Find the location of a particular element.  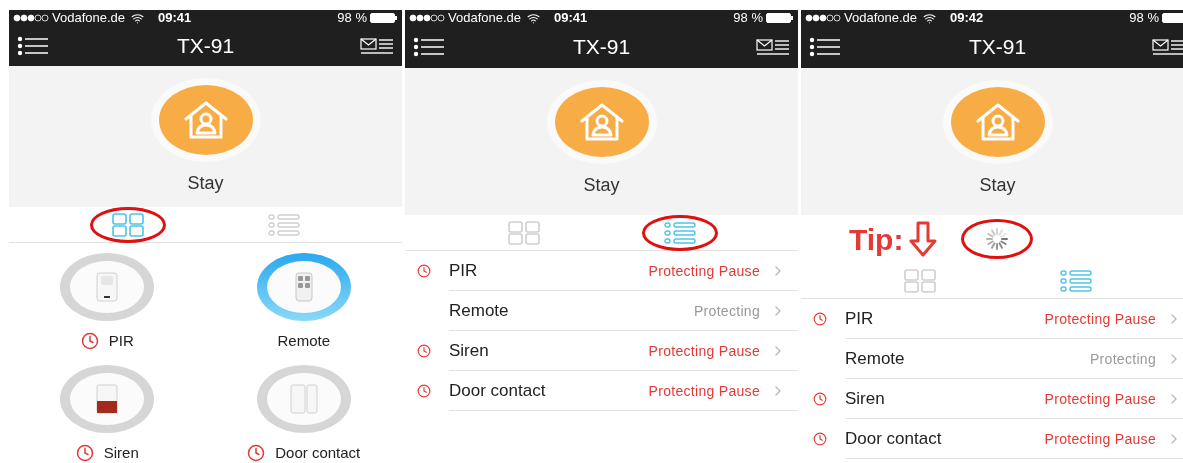

loading-spinner-icon is located at coordinates (997, 239).